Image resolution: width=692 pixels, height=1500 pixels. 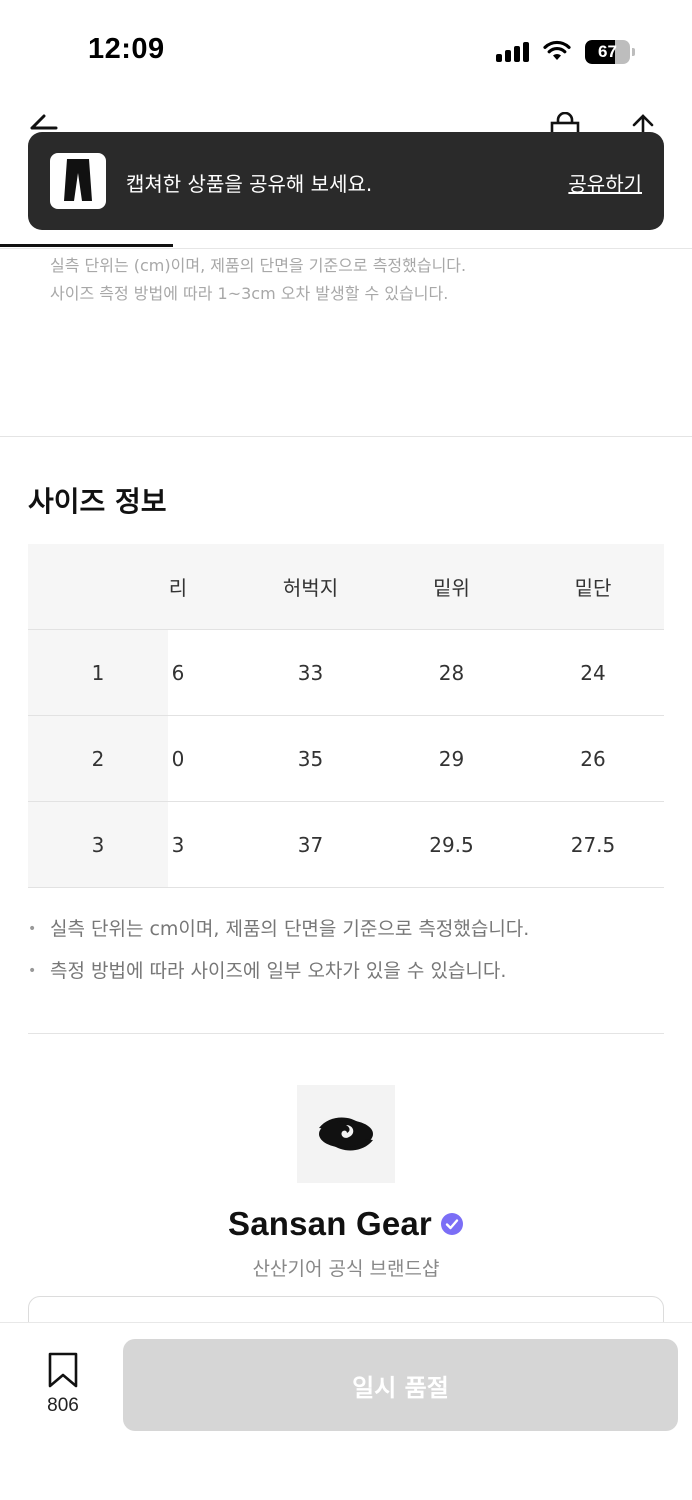 What do you see at coordinates (330, 1224) in the screenshot?
I see `brand-name: Sansan Gear` at bounding box center [330, 1224].